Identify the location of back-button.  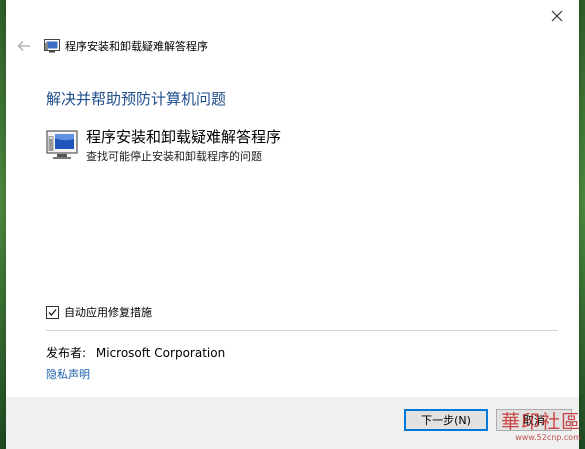
(24, 46).